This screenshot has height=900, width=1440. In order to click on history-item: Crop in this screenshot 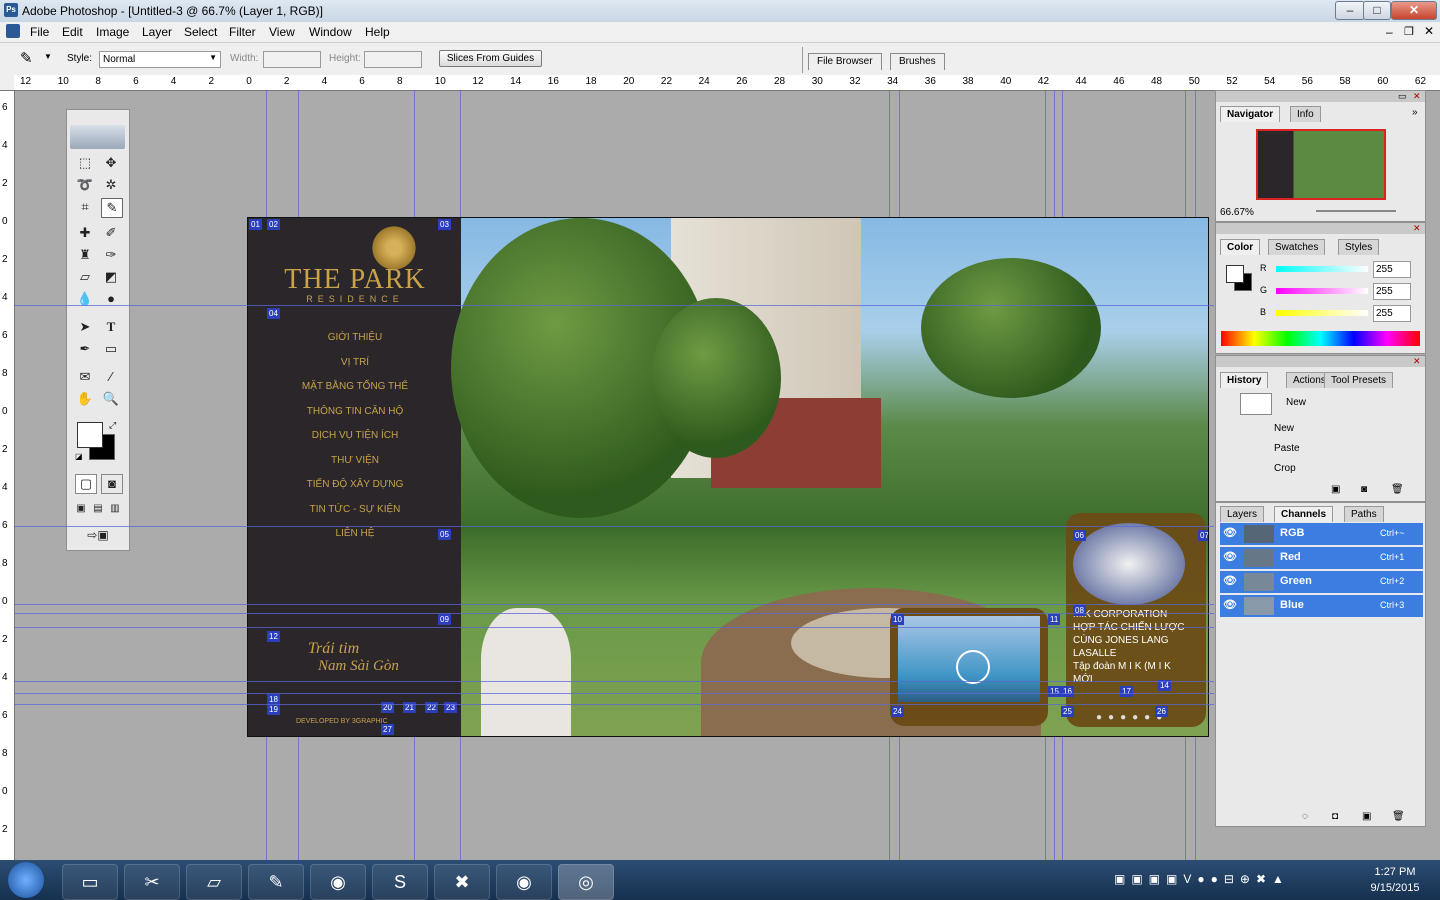, I will do `click(1285, 468)`.